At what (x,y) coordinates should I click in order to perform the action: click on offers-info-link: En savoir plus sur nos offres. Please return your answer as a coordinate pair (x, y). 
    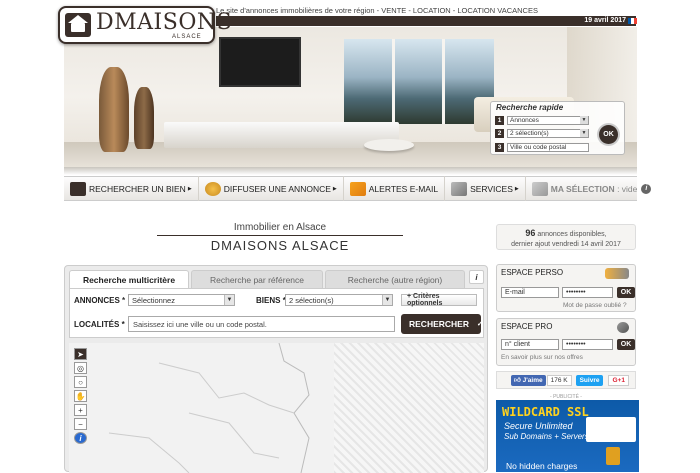
    Looking at the image, I should click on (542, 357).